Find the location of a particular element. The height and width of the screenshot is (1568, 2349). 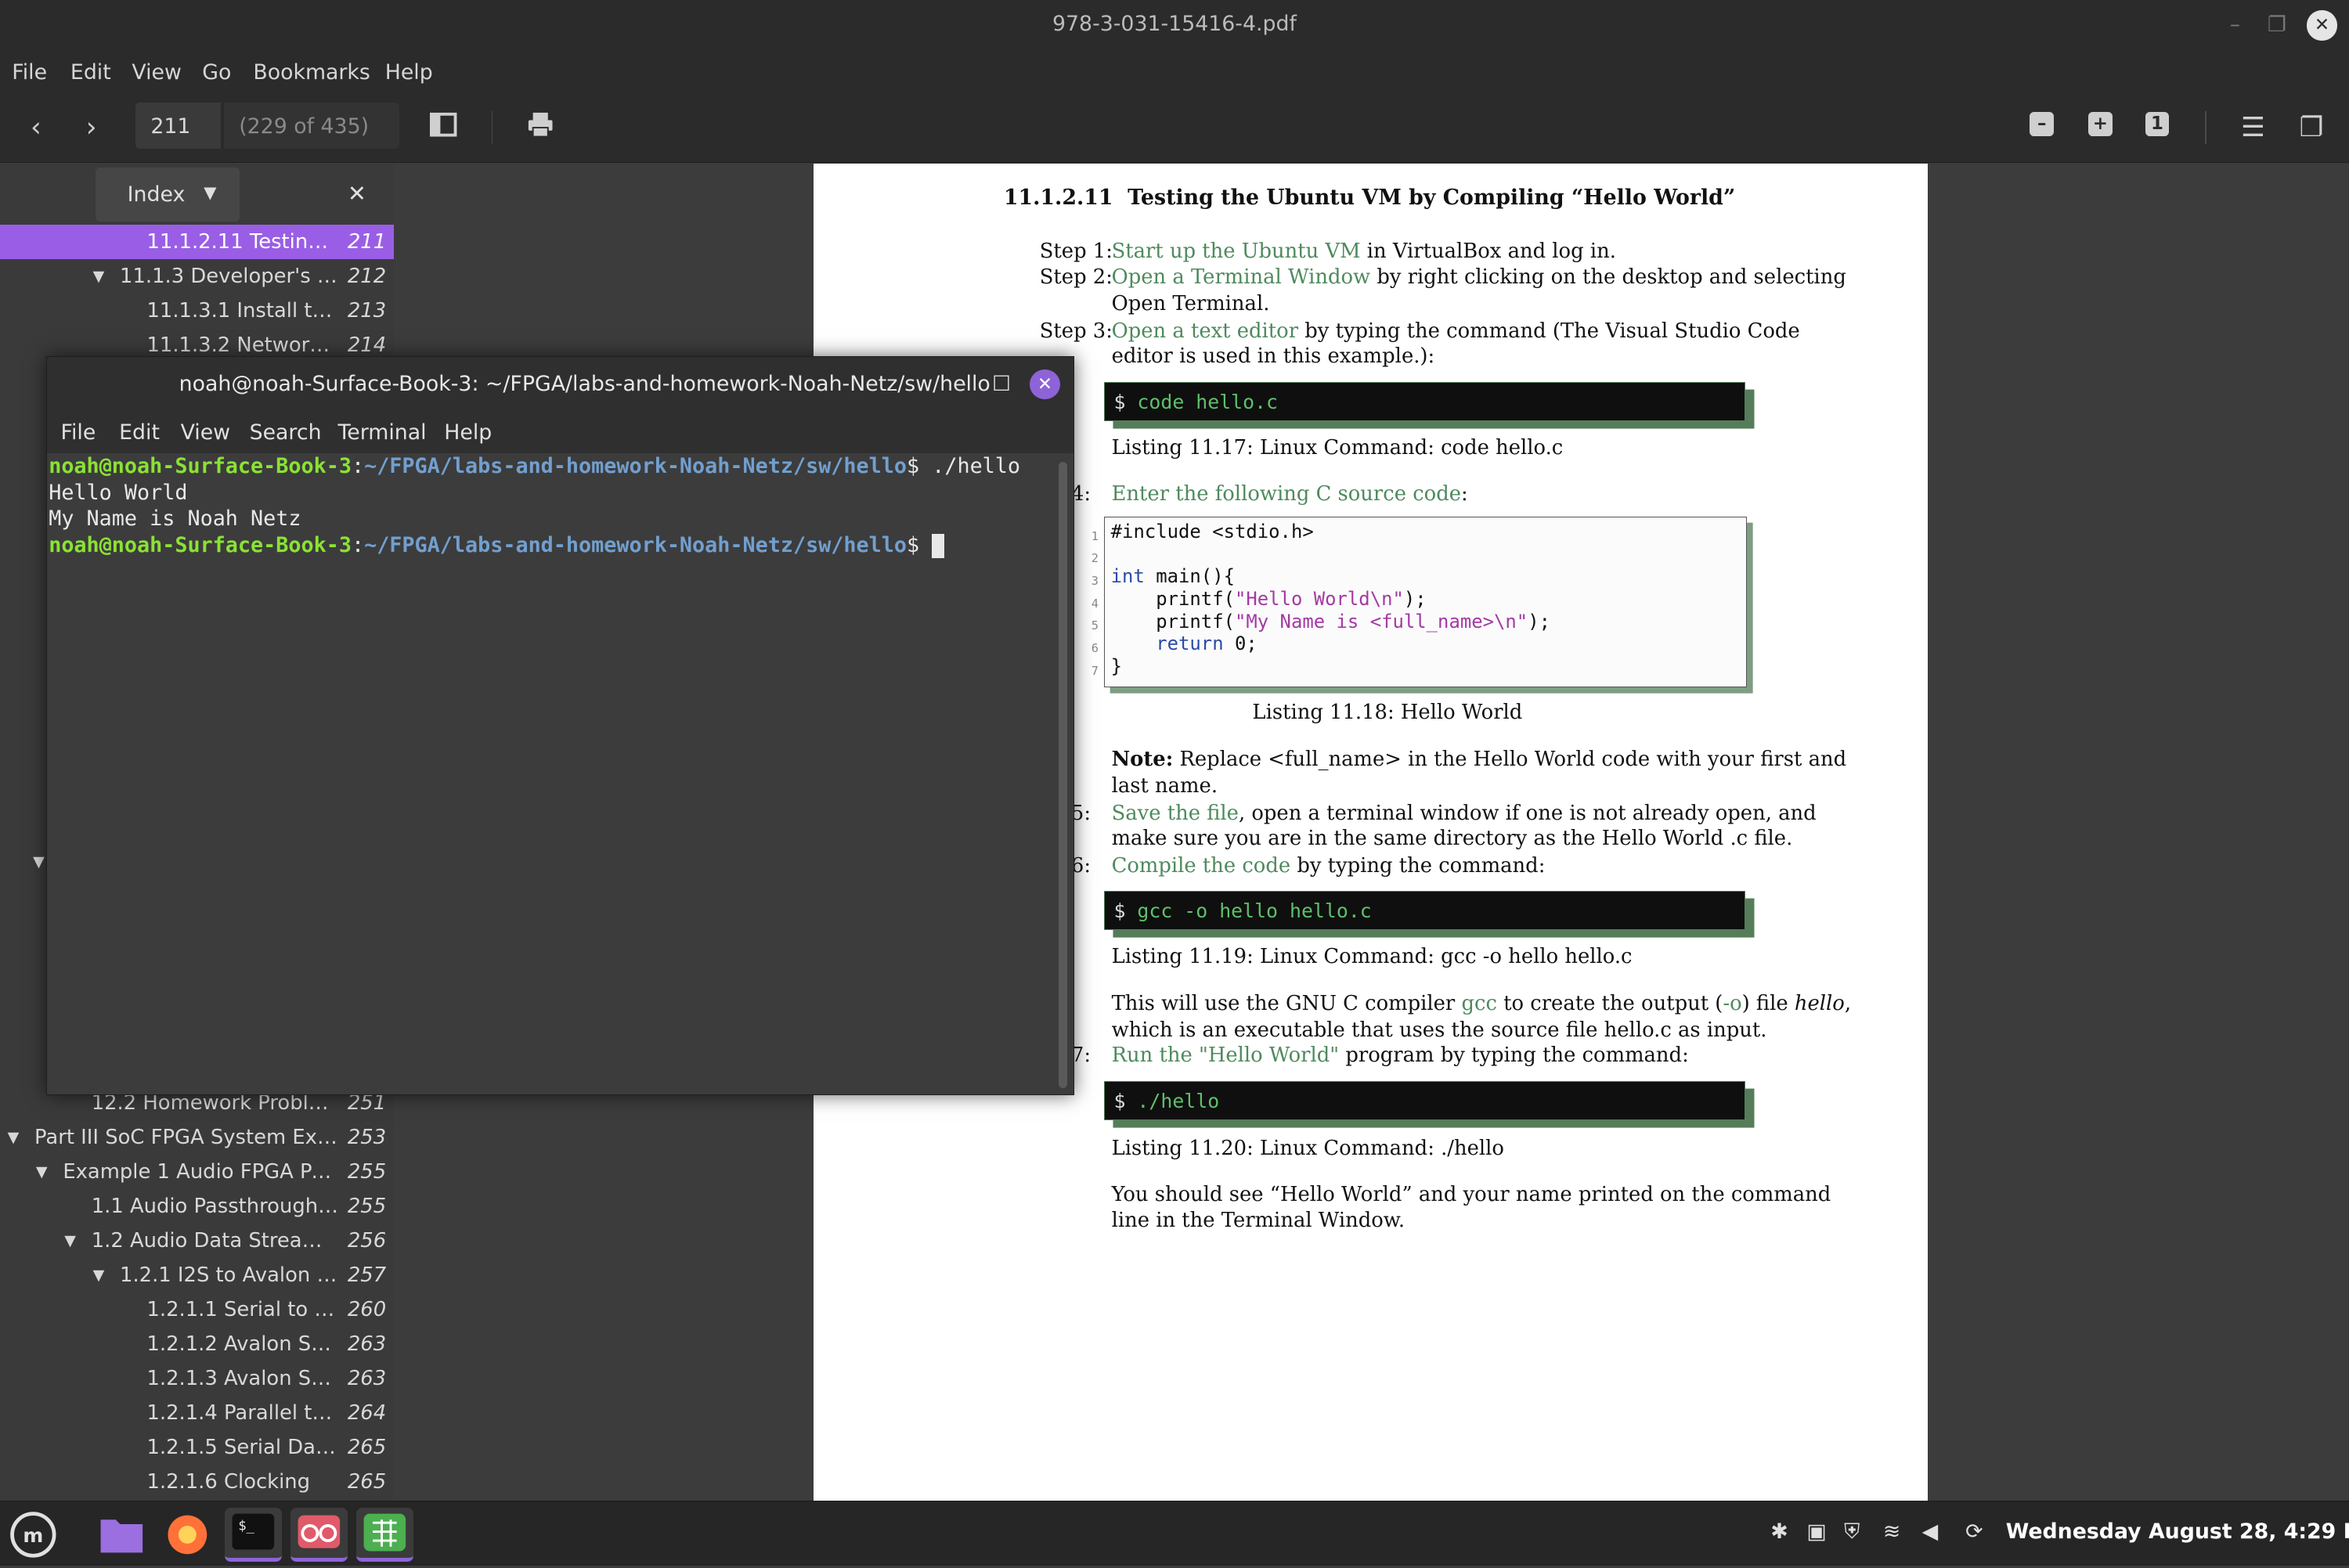

terminal-scrollbar is located at coordinates (1063, 775).